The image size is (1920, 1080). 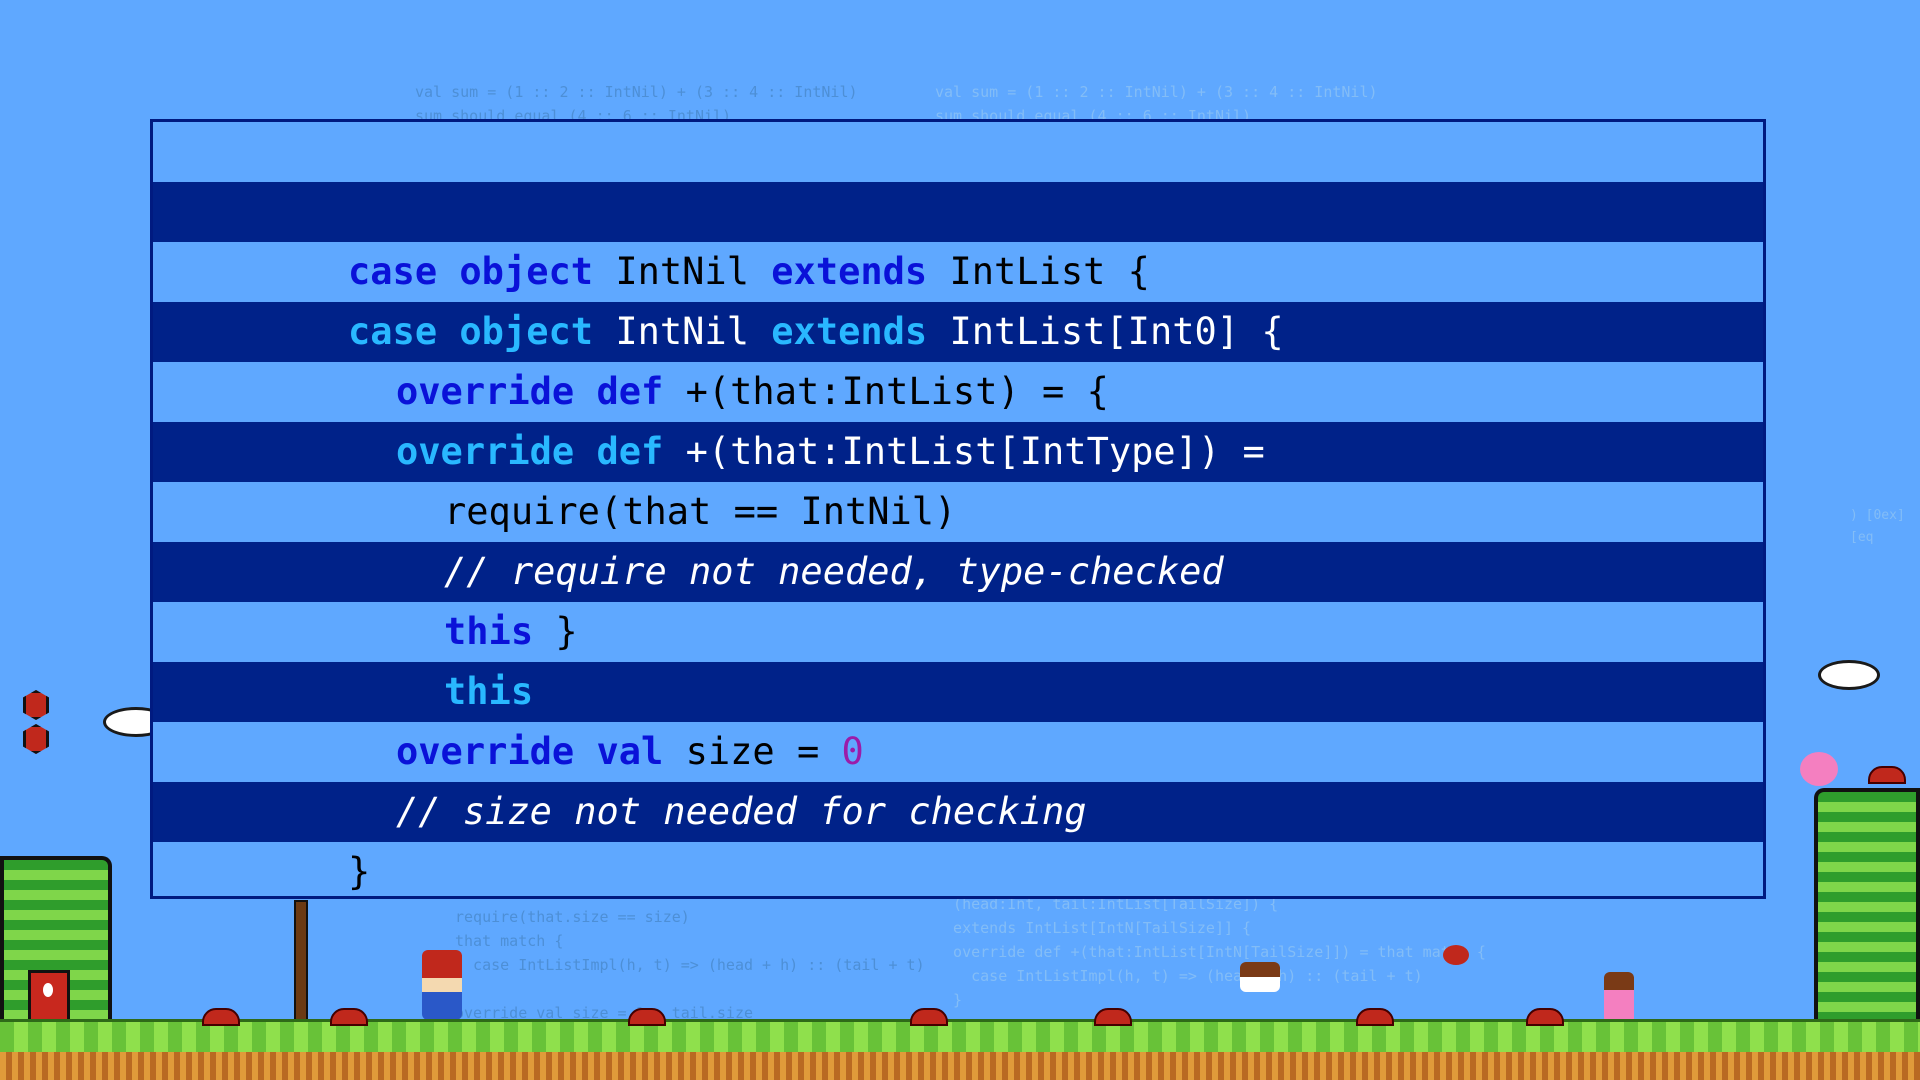 What do you see at coordinates (1038, 271) in the screenshot?
I see `code-text: IntList {` at bounding box center [1038, 271].